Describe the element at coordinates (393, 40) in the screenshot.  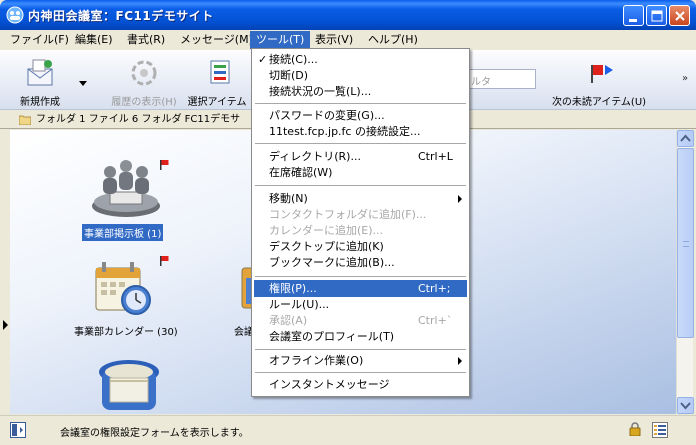
I see `menu-help: ヘルプ(H)` at that location.